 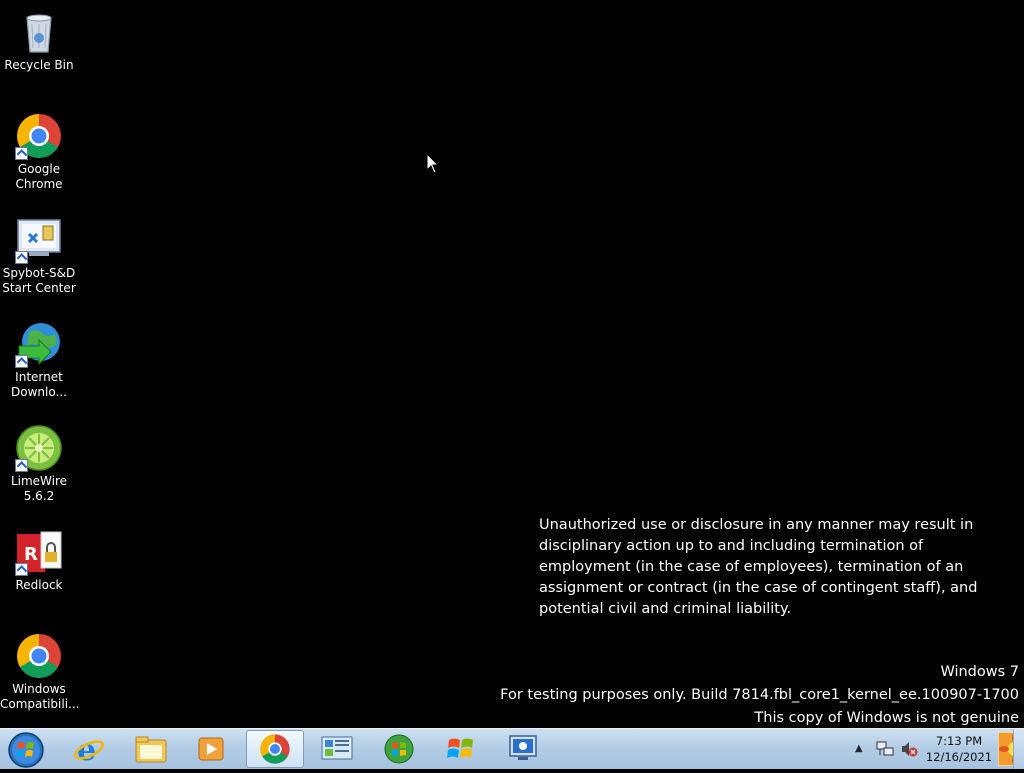 I want to click on desktop-icon-label: Redlock, so click(x=39, y=585).